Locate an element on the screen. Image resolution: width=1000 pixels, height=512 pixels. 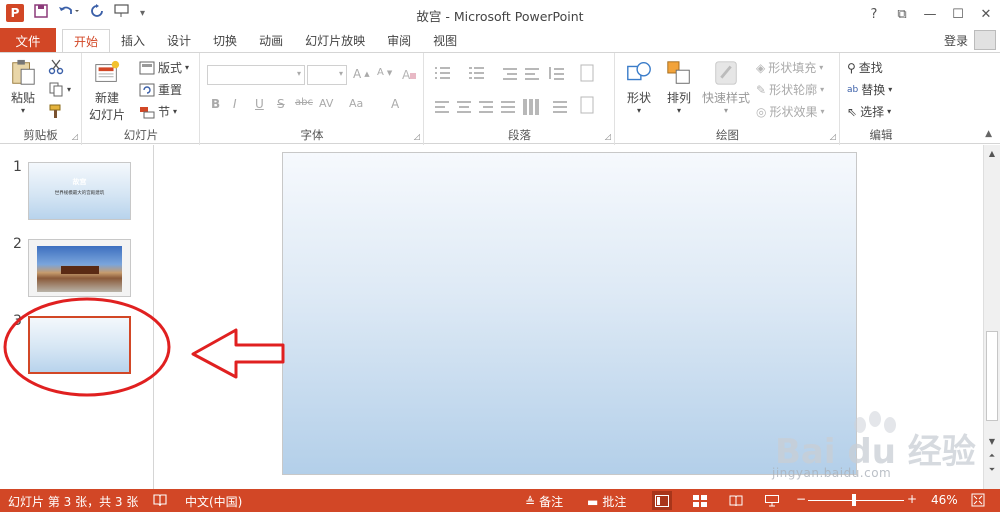
slide-sorter-button is located at coordinates (700, 500).